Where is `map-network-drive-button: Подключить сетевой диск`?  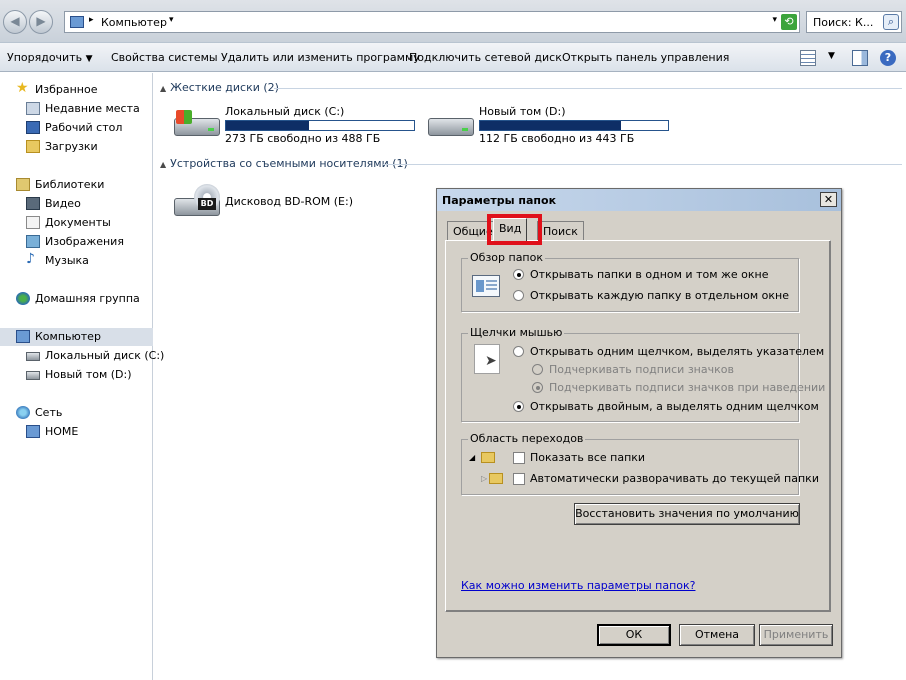
map-network-drive-button: Подключить сетевой диск is located at coordinates (485, 57).